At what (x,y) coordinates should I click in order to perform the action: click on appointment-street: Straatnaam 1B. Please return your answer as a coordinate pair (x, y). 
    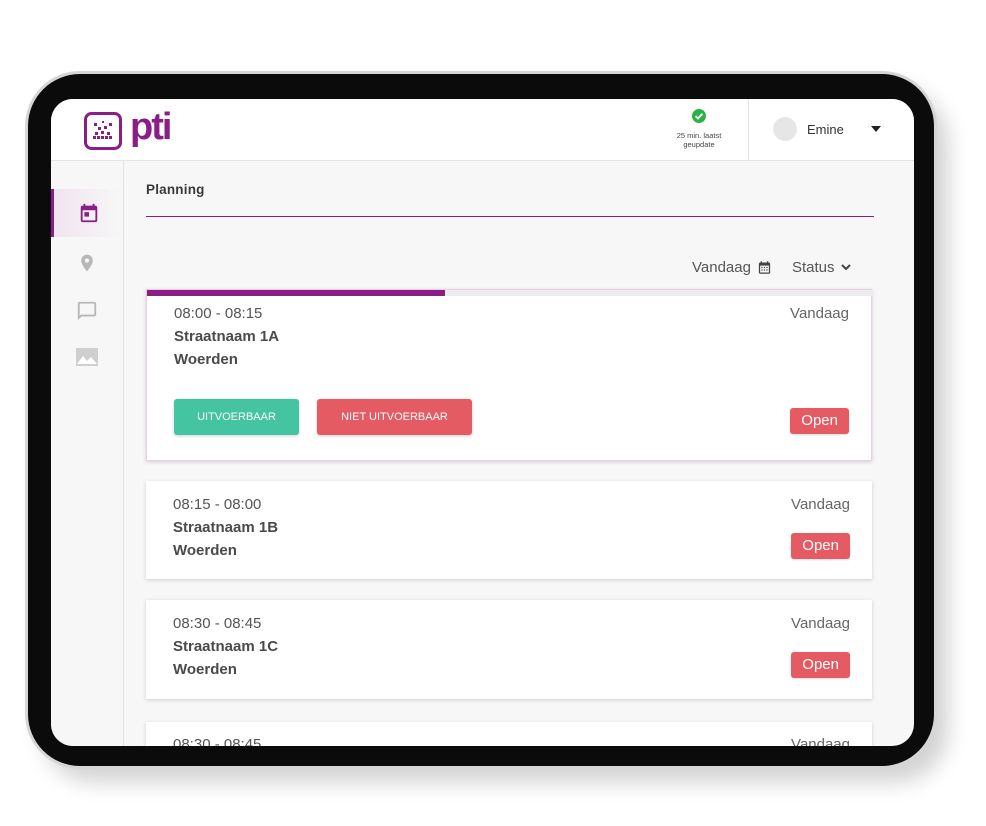
    Looking at the image, I should click on (226, 527).